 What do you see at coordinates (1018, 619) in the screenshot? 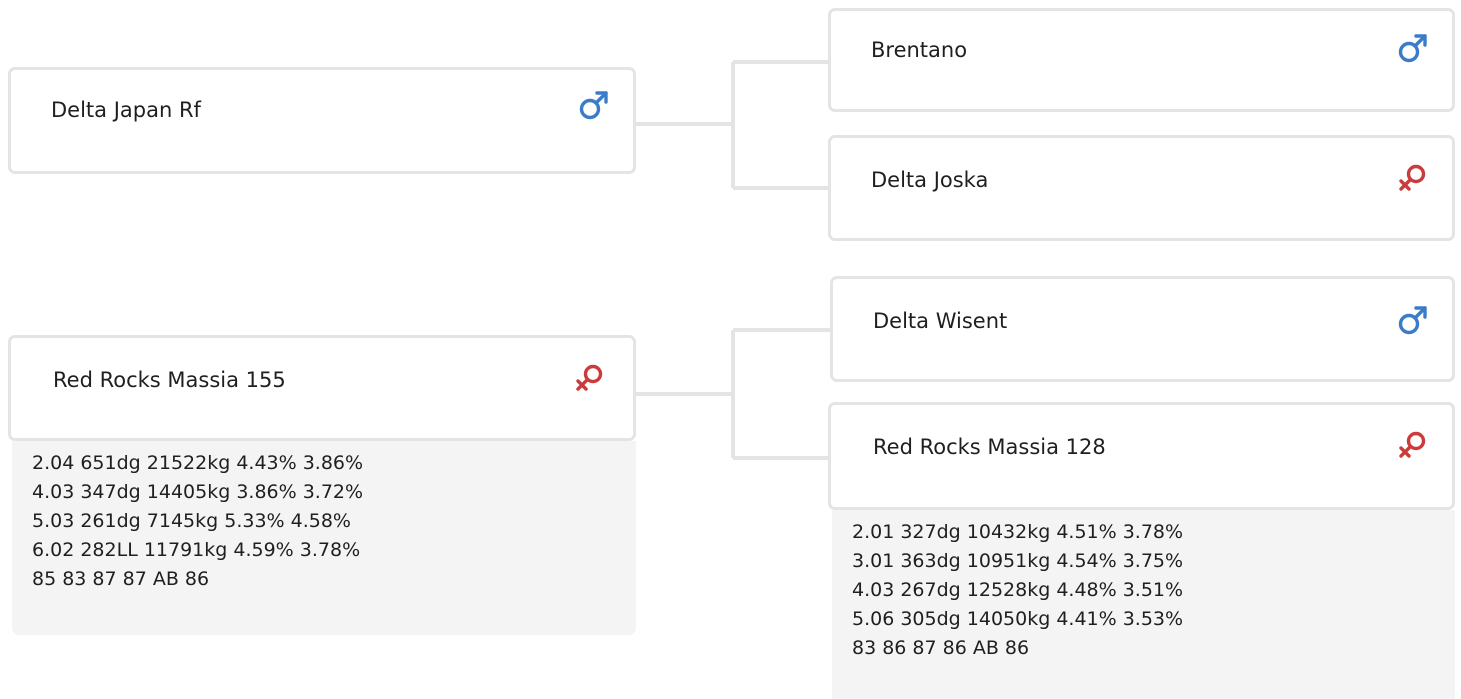
I see `stats-line: 5.06 305dg 14050kg 4.41% 3.53%` at bounding box center [1018, 619].